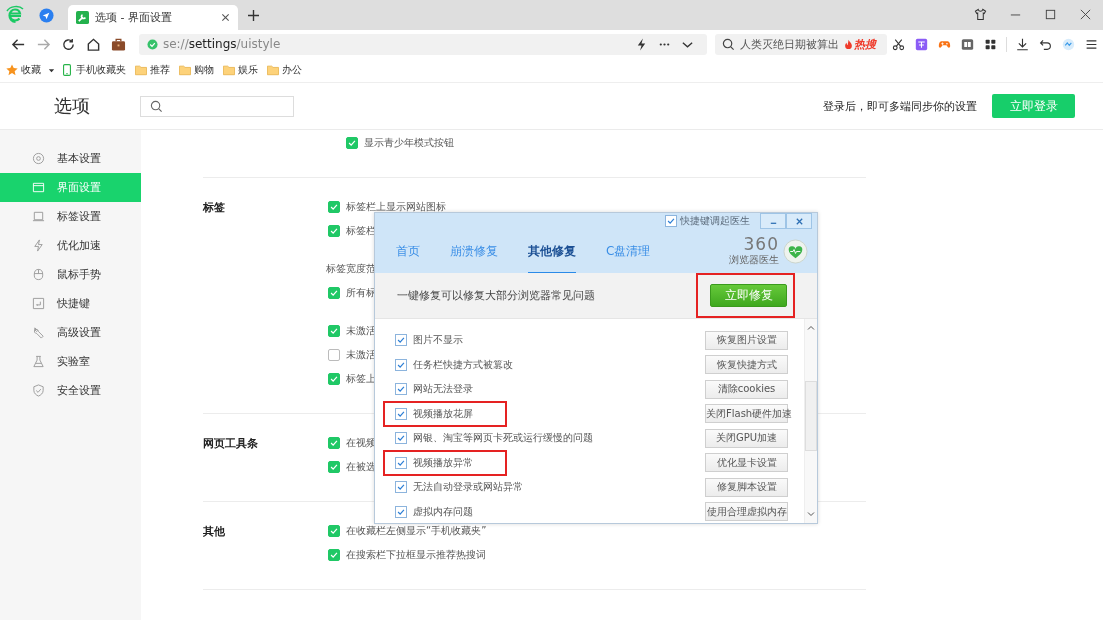 The image size is (1103, 620). What do you see at coordinates (746, 463) in the screenshot?
I see `fix-button: 优化显卡设置` at bounding box center [746, 463].